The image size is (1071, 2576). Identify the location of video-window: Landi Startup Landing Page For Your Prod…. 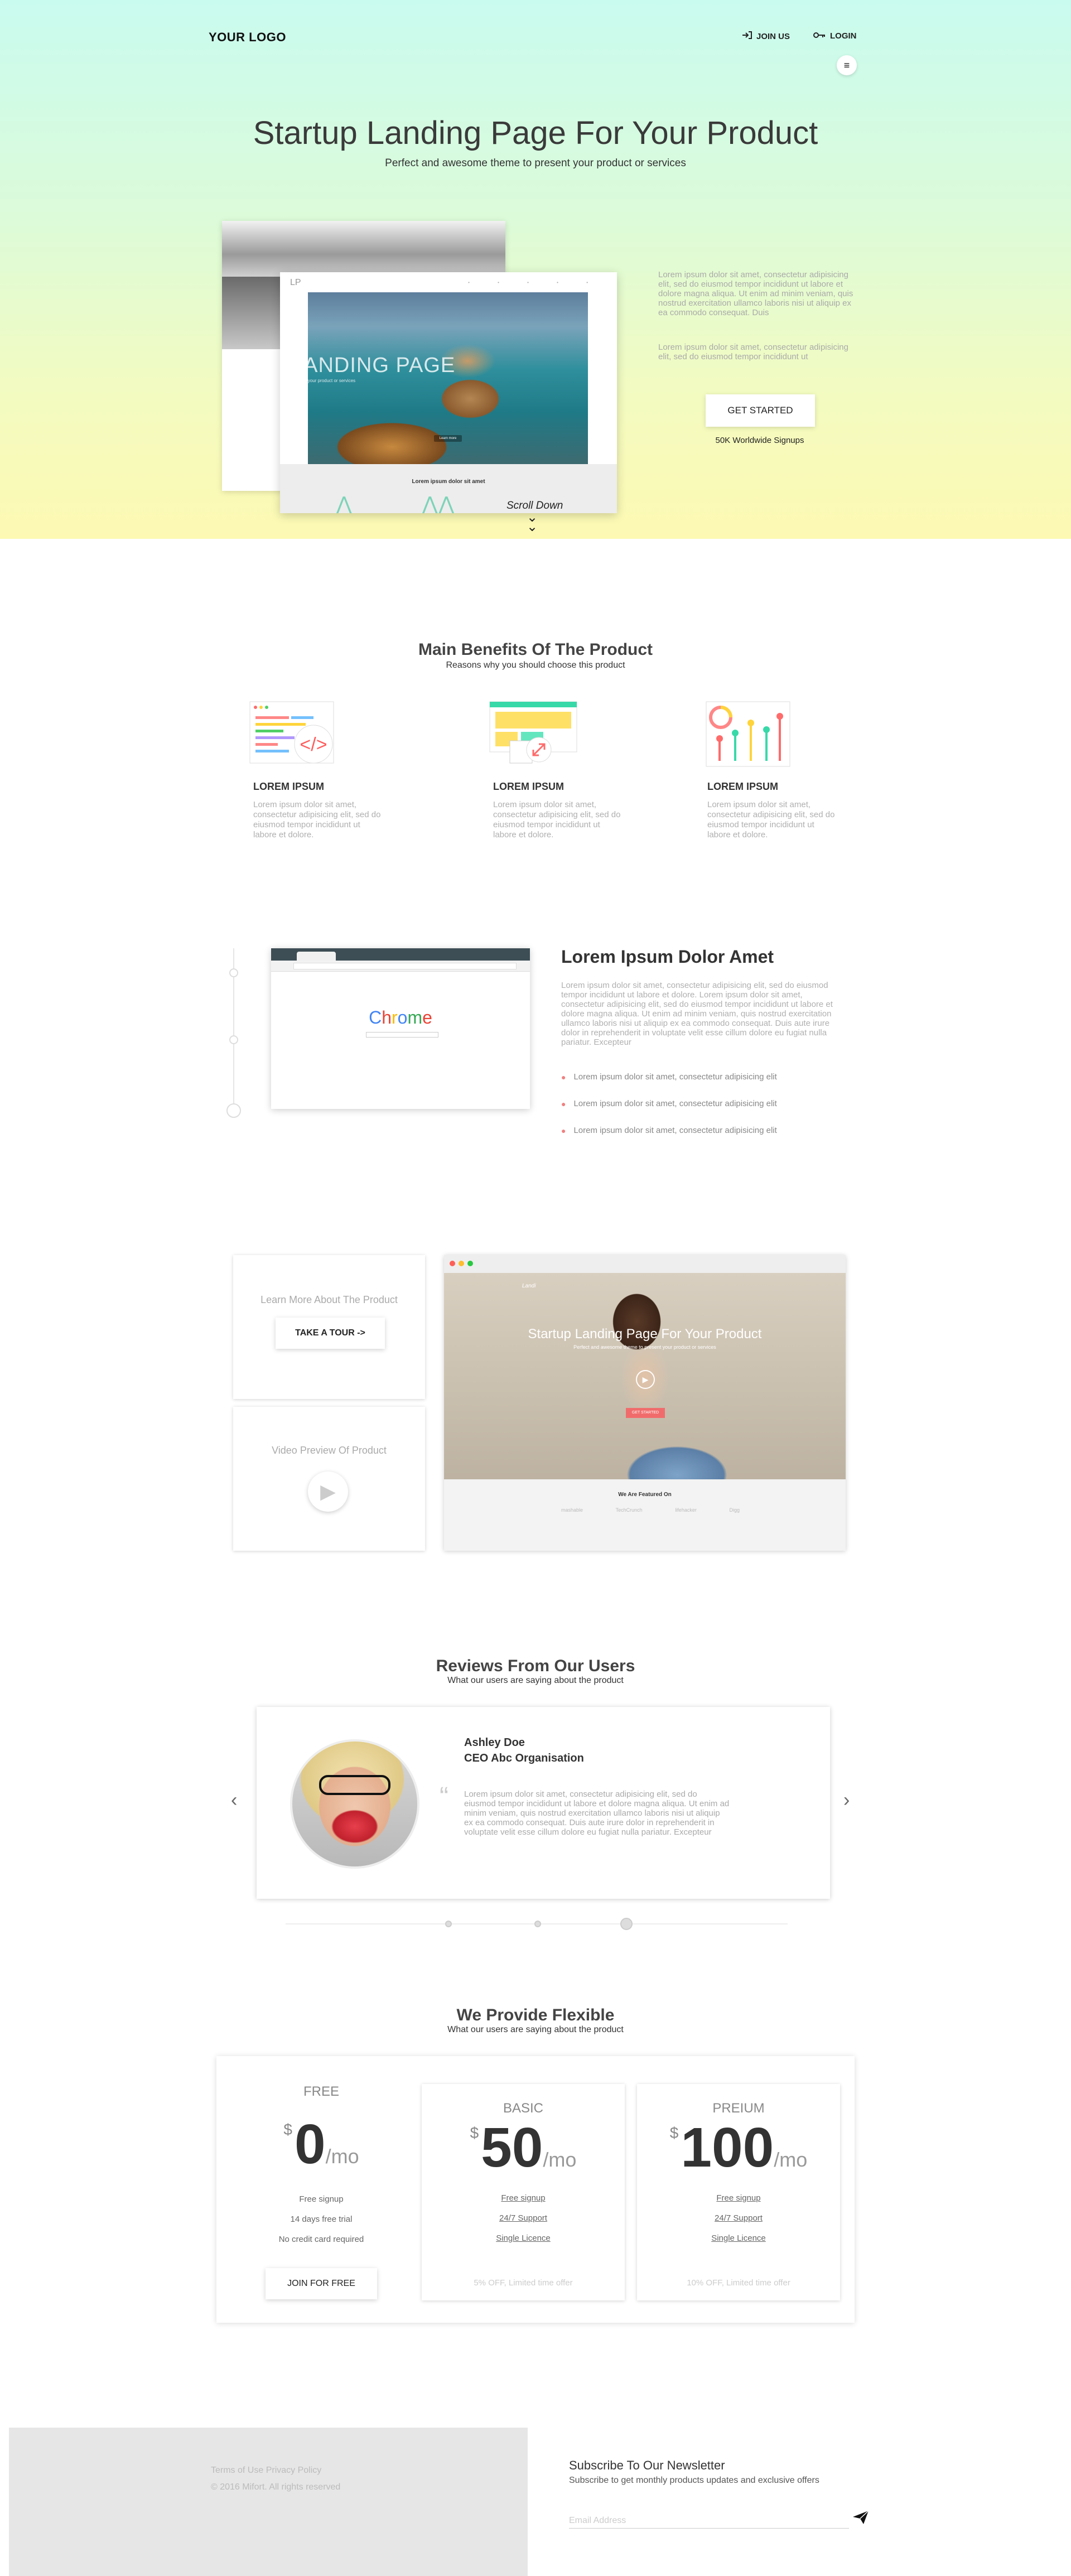
(645, 1403).